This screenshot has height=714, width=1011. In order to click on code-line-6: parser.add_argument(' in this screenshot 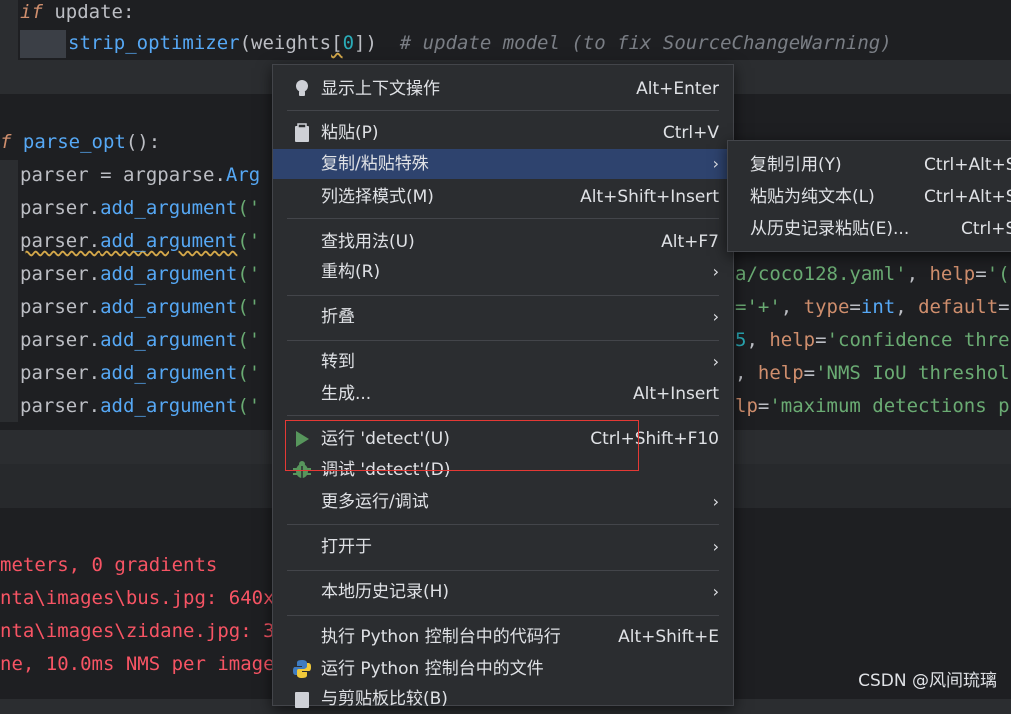, I will do `click(140, 241)`.